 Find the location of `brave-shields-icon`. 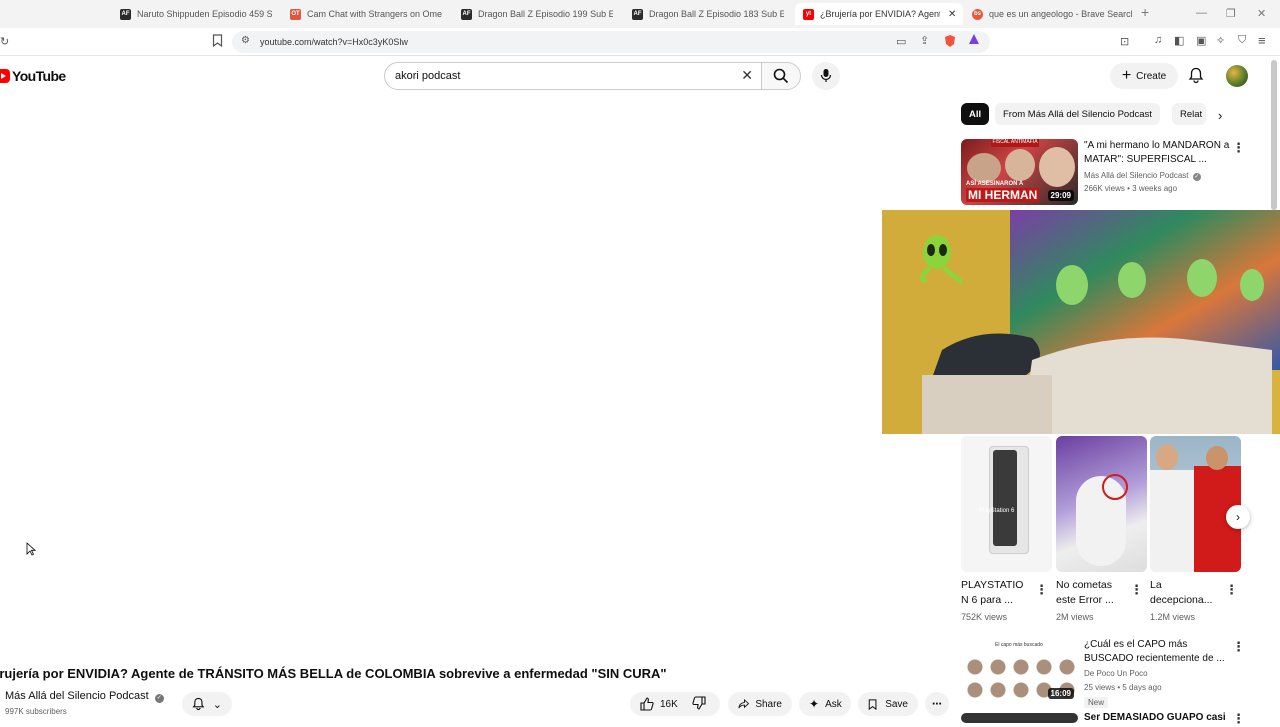

brave-shields-icon is located at coordinates (950, 42).